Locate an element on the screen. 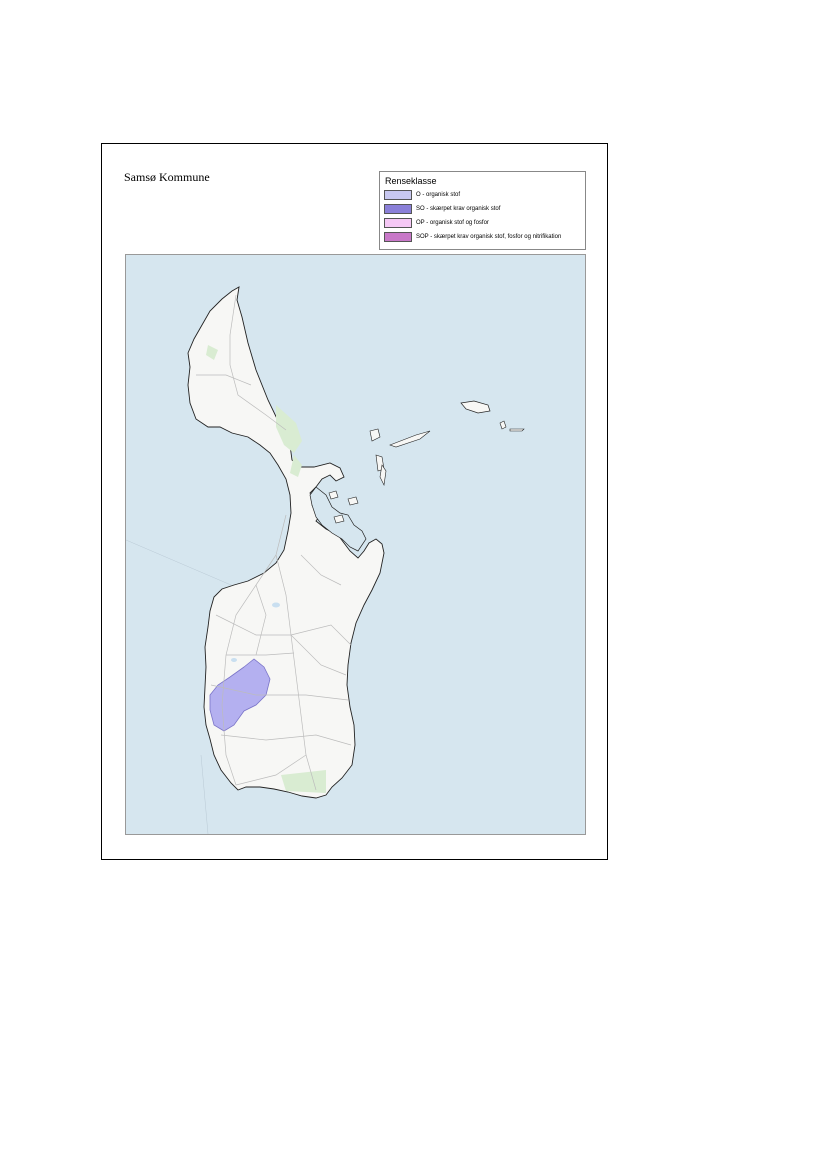 The height and width of the screenshot is (1169, 827). map-title: Samsø Kommune is located at coordinates (167, 177).